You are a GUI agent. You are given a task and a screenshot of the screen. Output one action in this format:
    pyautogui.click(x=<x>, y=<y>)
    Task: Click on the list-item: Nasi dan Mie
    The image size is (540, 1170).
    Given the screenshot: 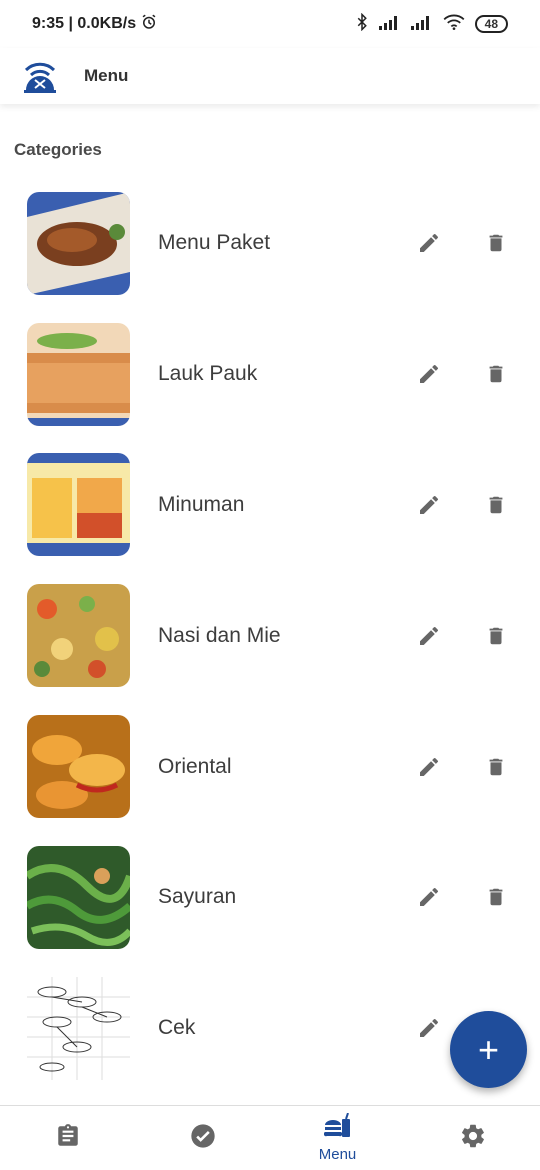 What is the action you would take?
    pyautogui.click(x=270, y=635)
    